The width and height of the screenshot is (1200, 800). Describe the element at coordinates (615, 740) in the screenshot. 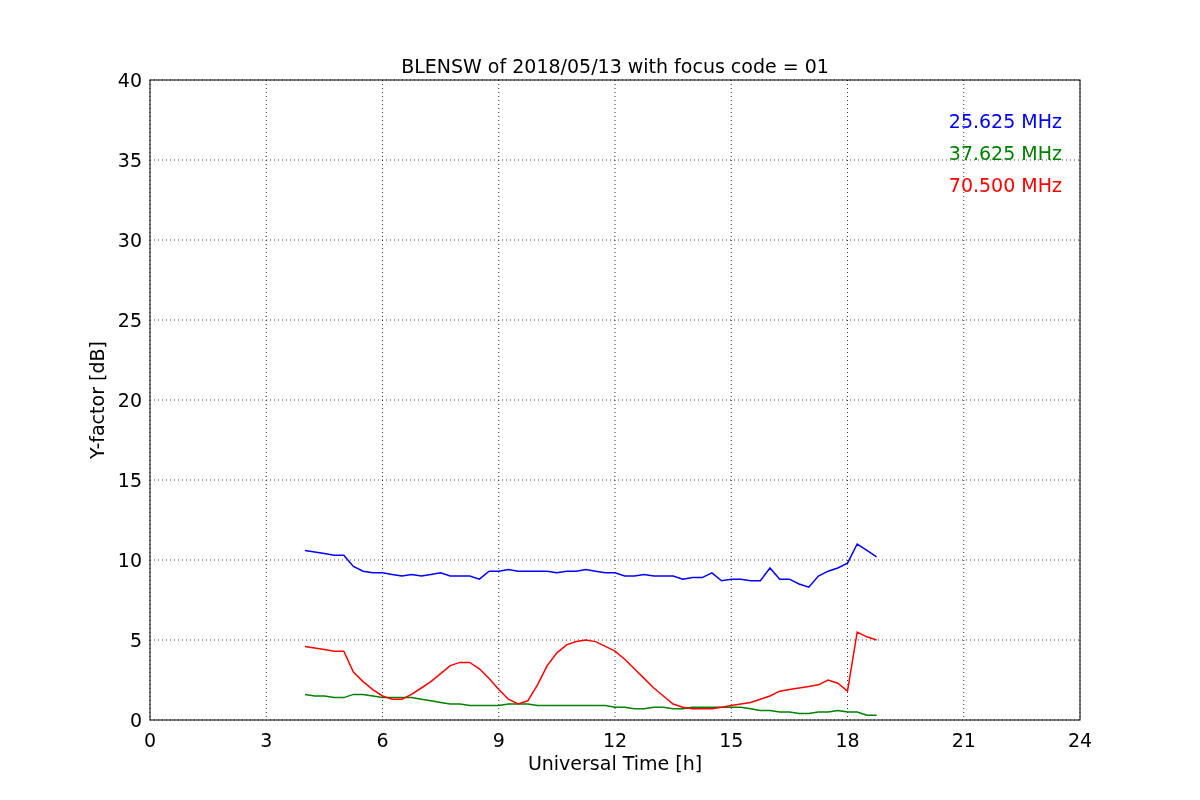

I see `tick-label: 12` at that location.